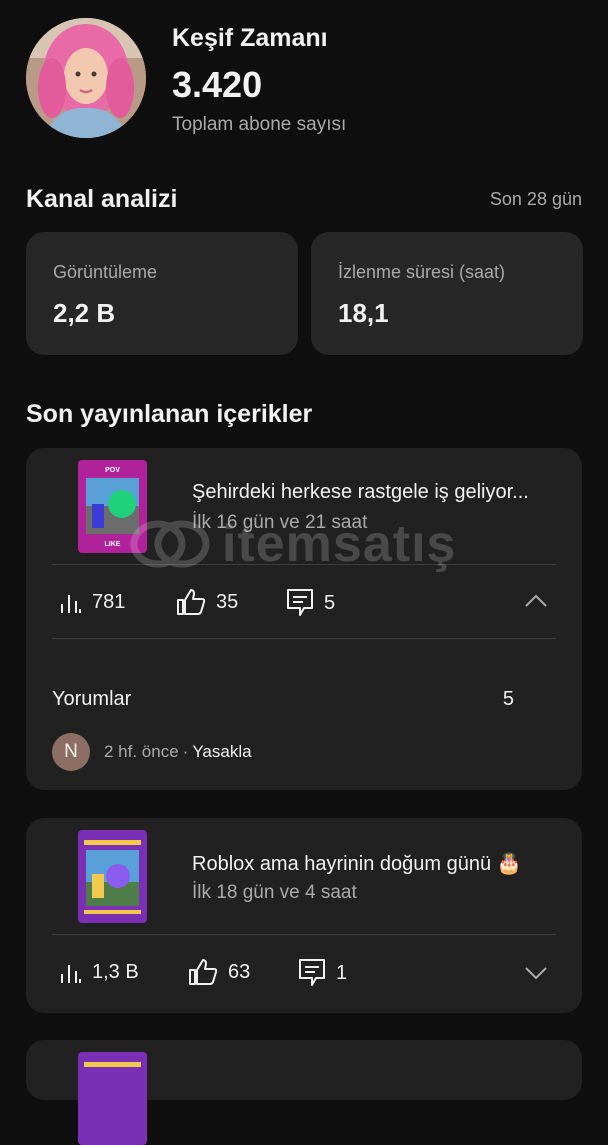 This screenshot has width=608, height=1145. I want to click on watch-time-value: 18,1, so click(363, 313).